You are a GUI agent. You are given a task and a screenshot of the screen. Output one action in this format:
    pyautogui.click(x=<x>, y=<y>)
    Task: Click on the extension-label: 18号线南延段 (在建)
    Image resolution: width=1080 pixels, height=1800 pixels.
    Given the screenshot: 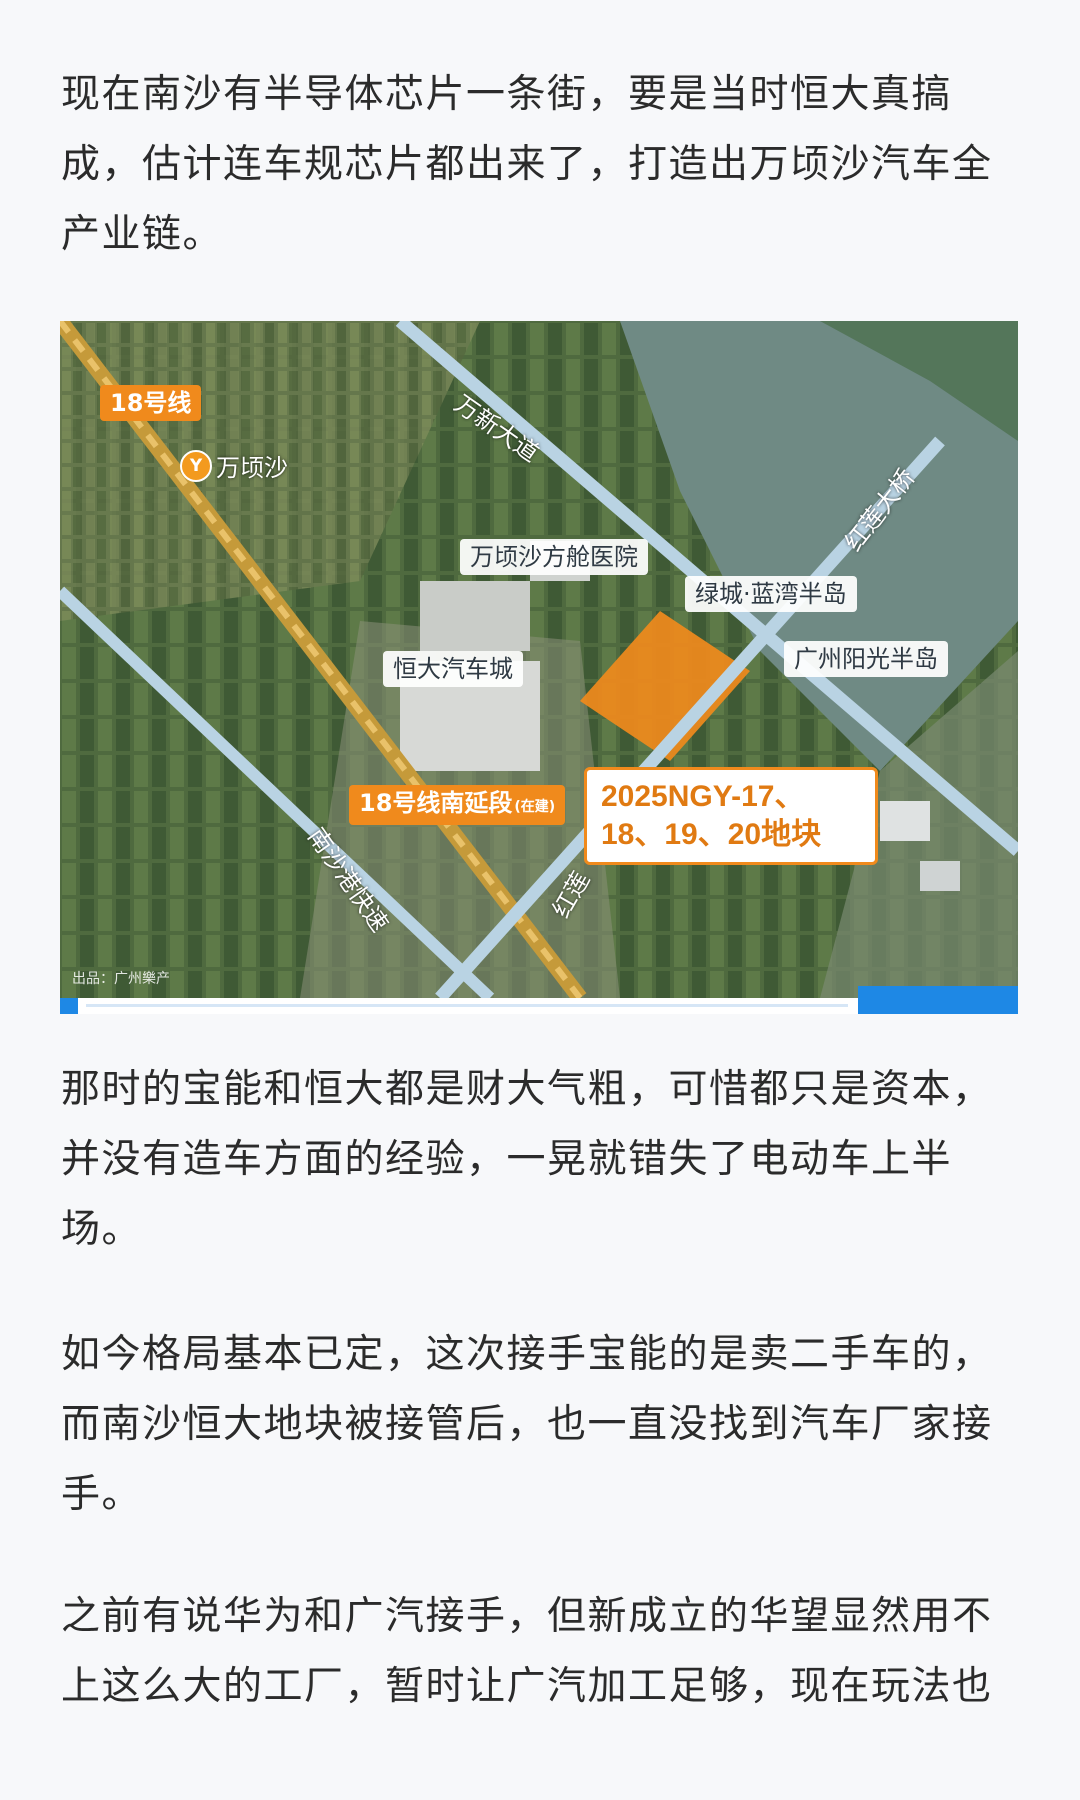 What is the action you would take?
    pyautogui.click(x=457, y=805)
    